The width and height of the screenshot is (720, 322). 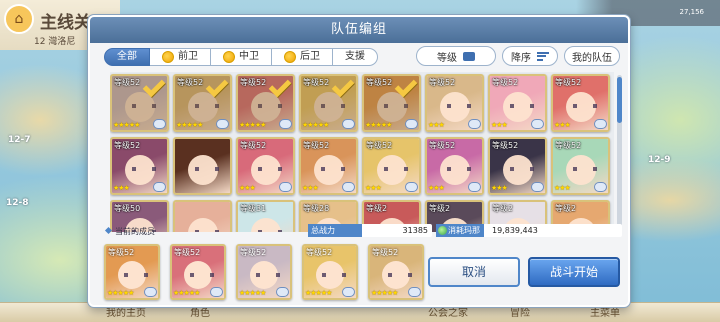 I want to click on mana-icon, so click(x=442, y=230).